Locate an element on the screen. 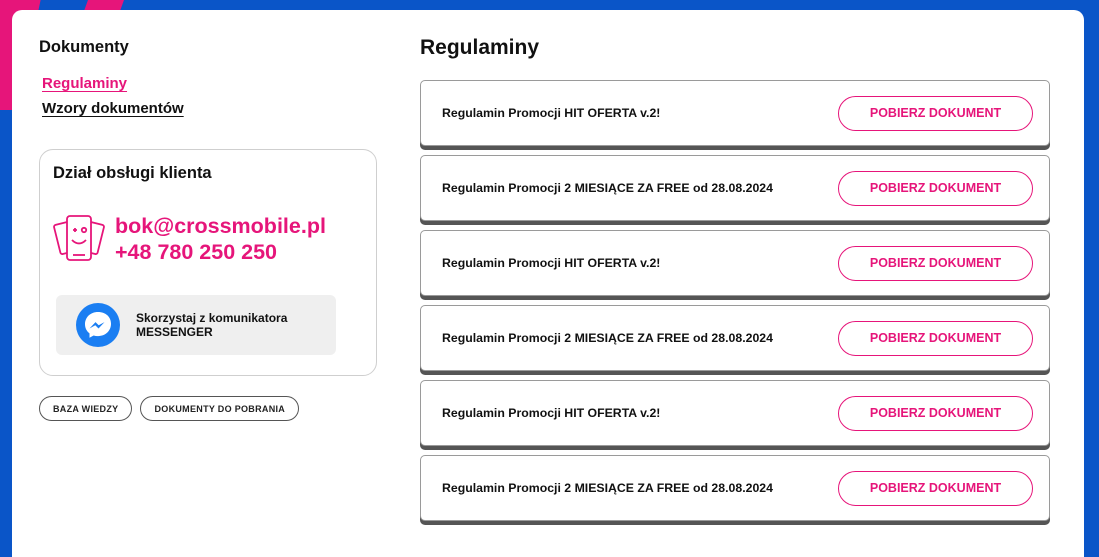  contact-row: bok@crossmobile.pl +48 780 250 250 is located at coordinates (208, 239).